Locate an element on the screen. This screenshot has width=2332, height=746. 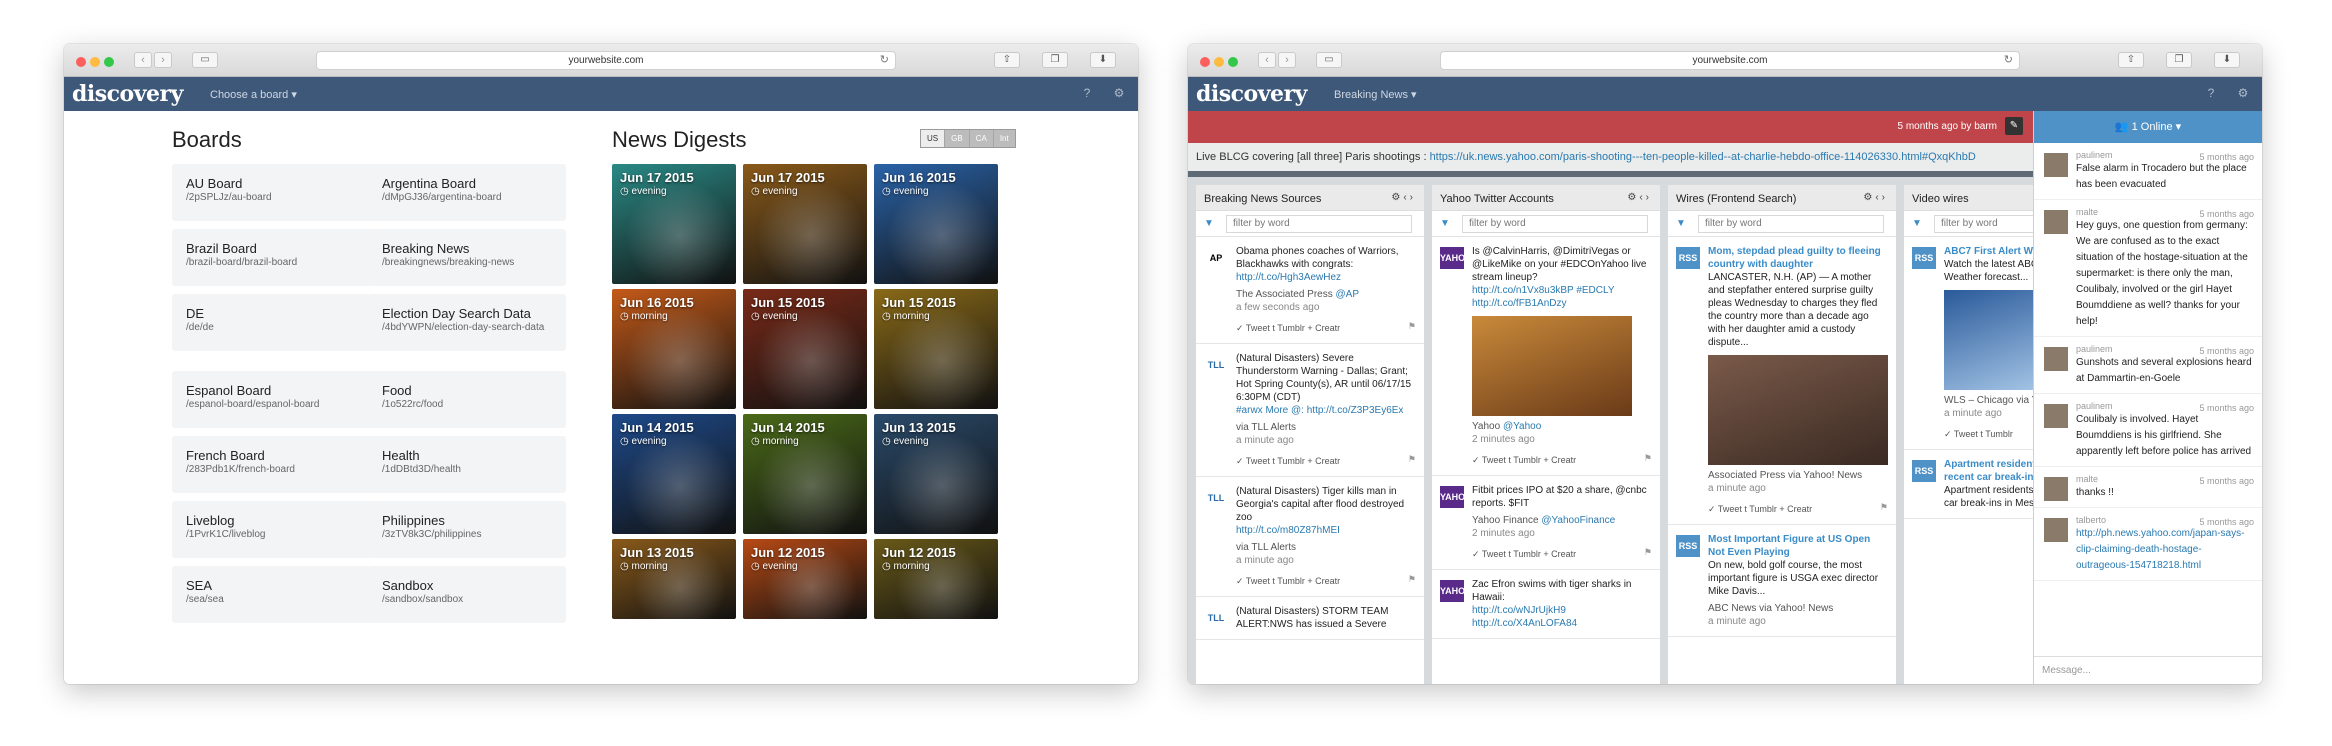
tab-gb: GB is located at coordinates (956, 138).